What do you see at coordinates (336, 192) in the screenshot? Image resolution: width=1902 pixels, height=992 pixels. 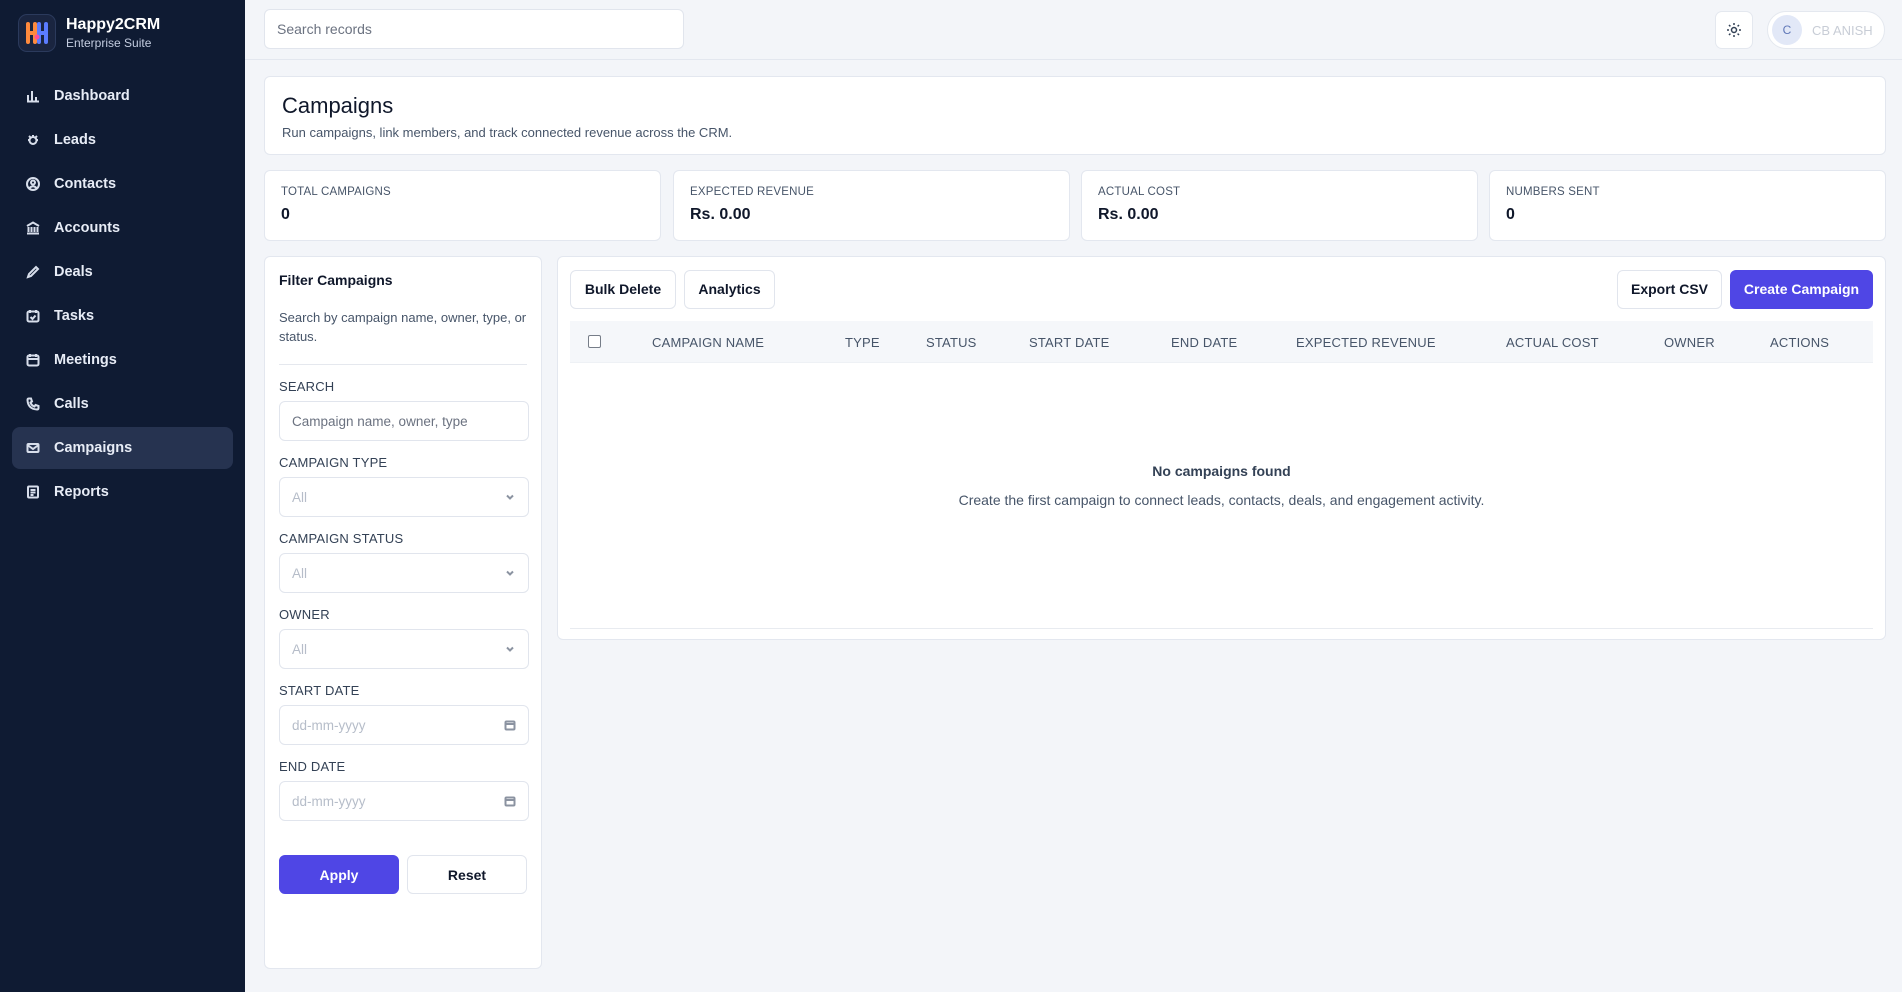 I see `stat-label: TOTAL CAMPAIGNS` at bounding box center [336, 192].